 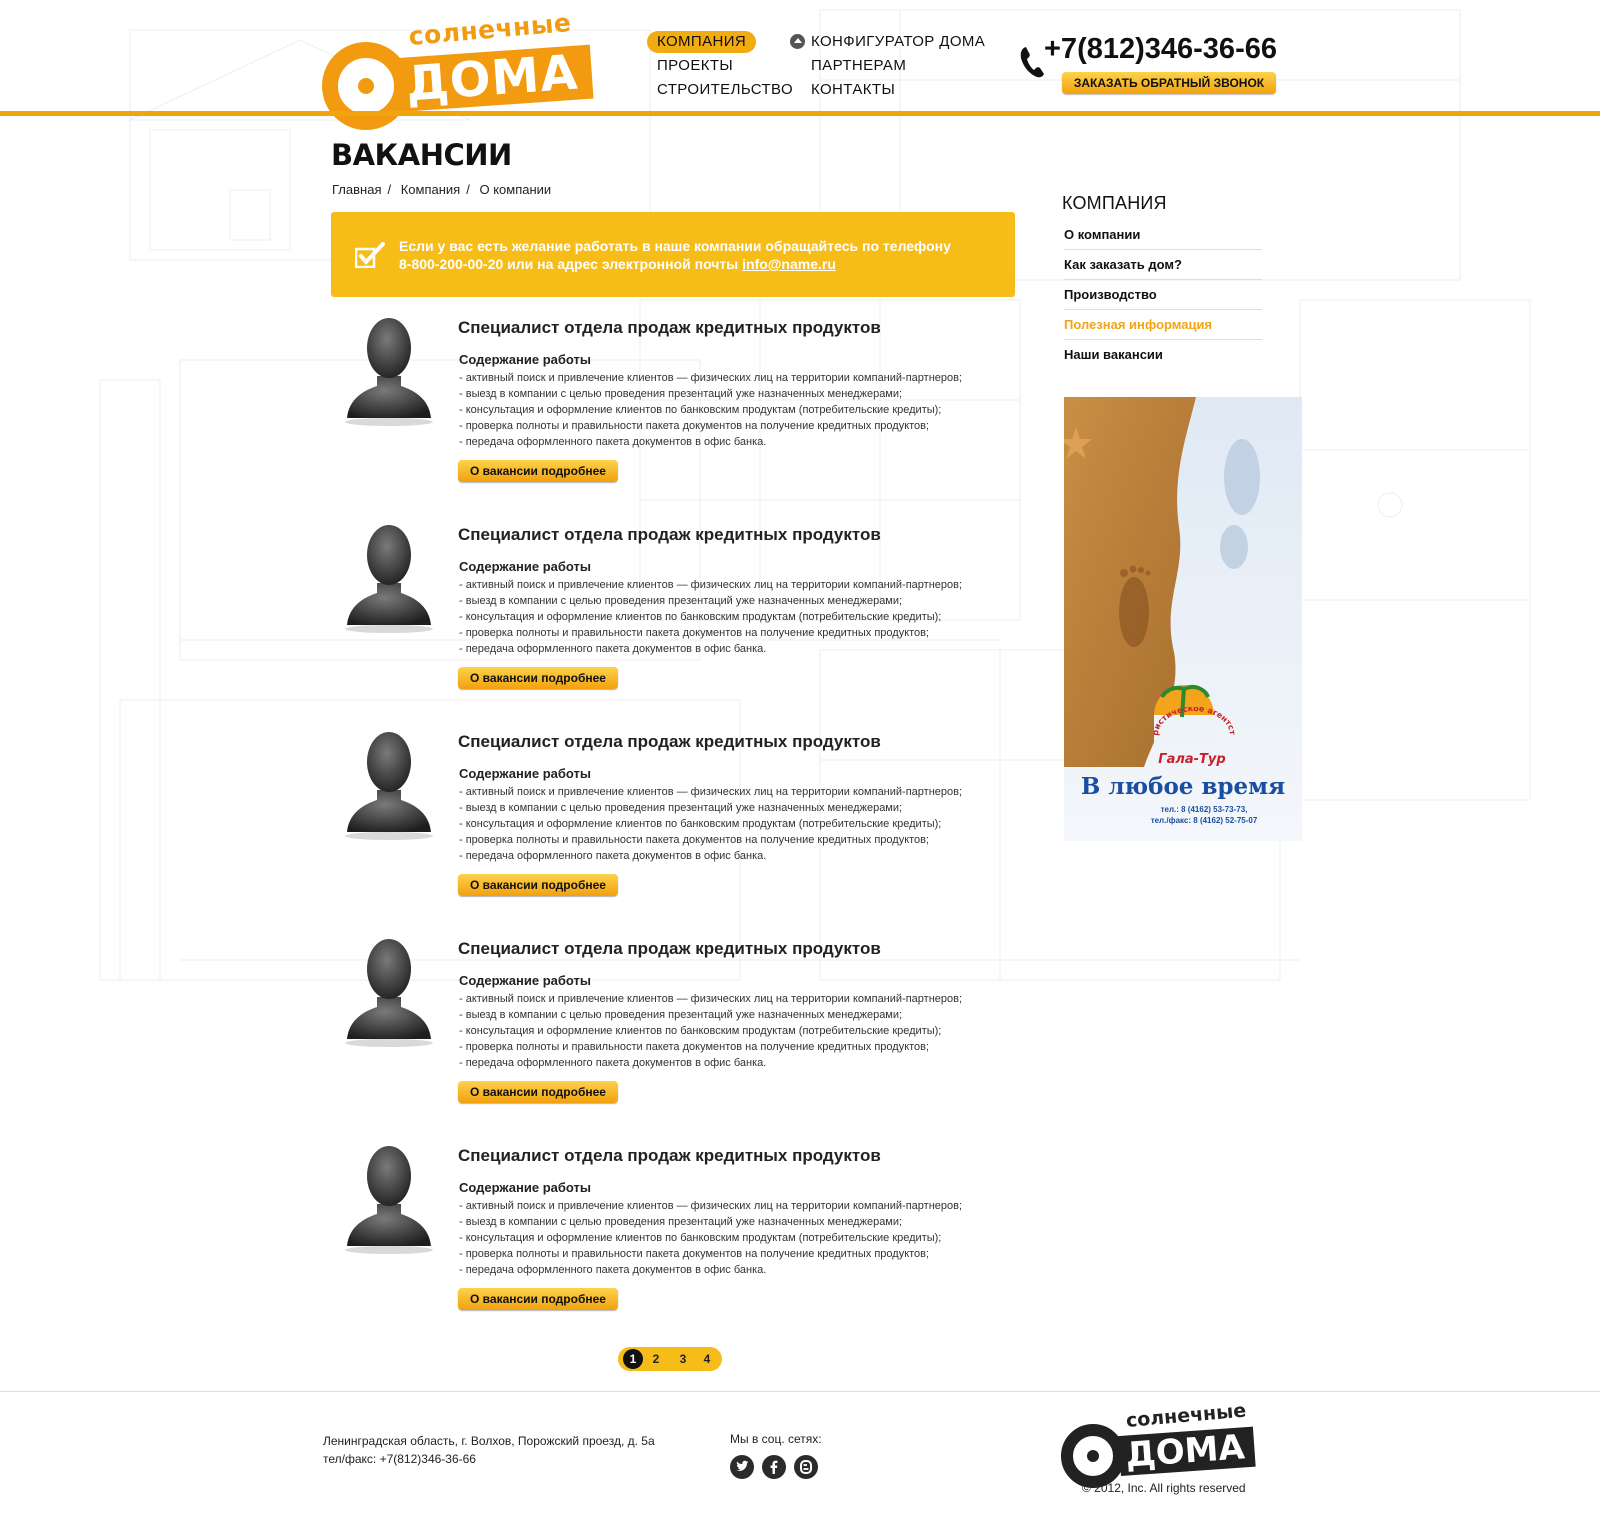 What do you see at coordinates (1163, 354) in the screenshot?
I see `sidebar-item-vacancies: Наши вакансии` at bounding box center [1163, 354].